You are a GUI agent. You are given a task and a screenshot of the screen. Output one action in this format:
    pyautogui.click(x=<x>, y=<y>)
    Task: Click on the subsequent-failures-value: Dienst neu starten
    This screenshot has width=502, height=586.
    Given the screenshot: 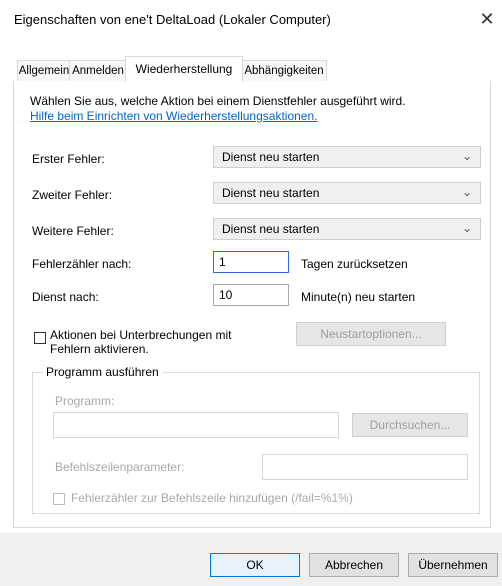 What is the action you would take?
    pyautogui.click(x=271, y=229)
    